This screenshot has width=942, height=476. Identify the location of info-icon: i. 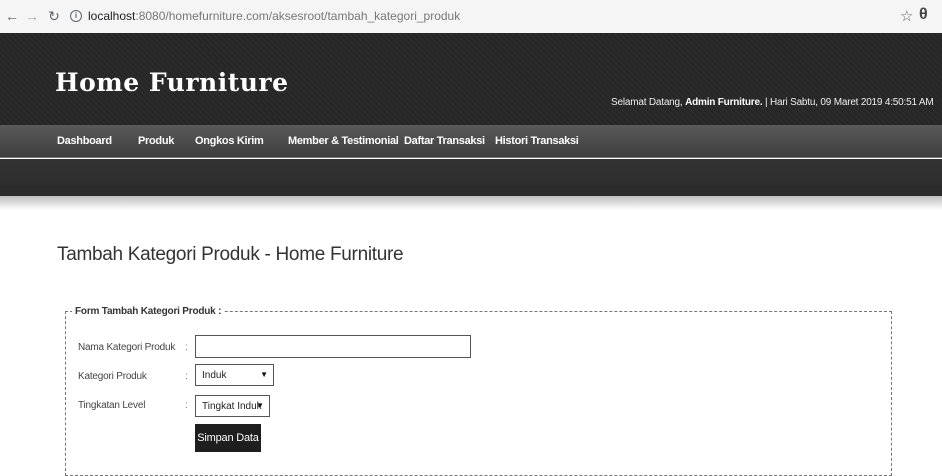
(76, 16).